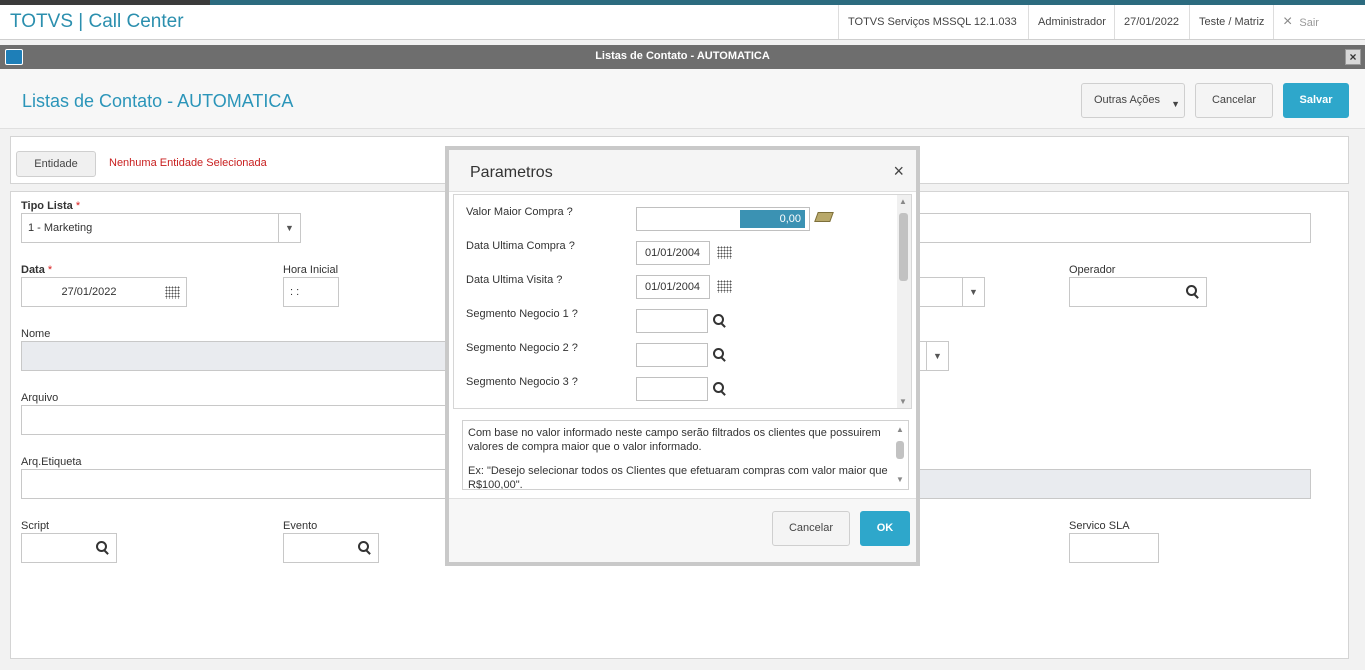 Image resolution: width=1365 pixels, height=670 pixels. What do you see at coordinates (520, 246) in the screenshot?
I see `param-label: Data Ultima Compra ?` at bounding box center [520, 246].